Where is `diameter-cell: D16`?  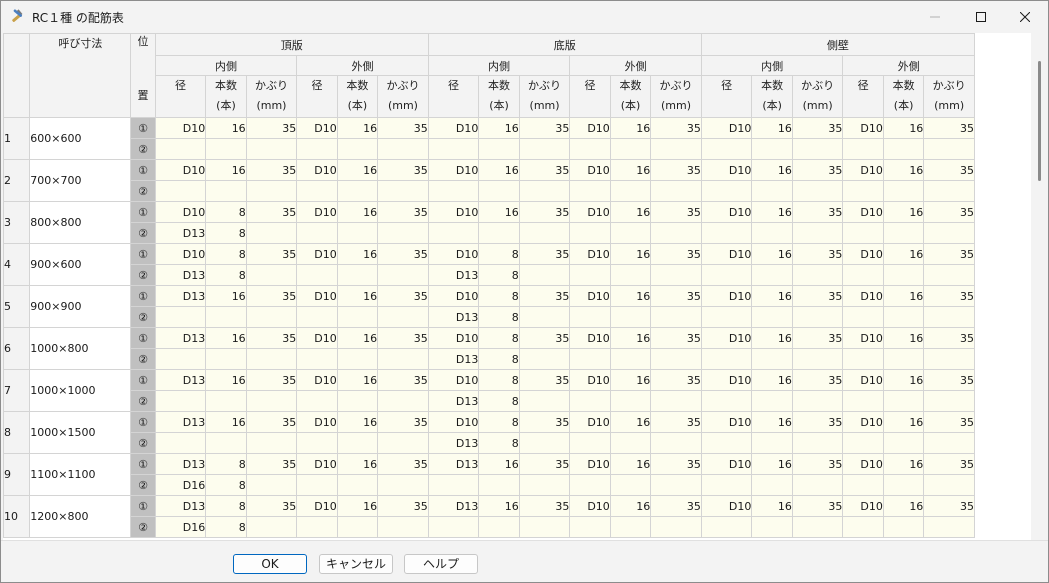 diameter-cell: D16 is located at coordinates (180, 485).